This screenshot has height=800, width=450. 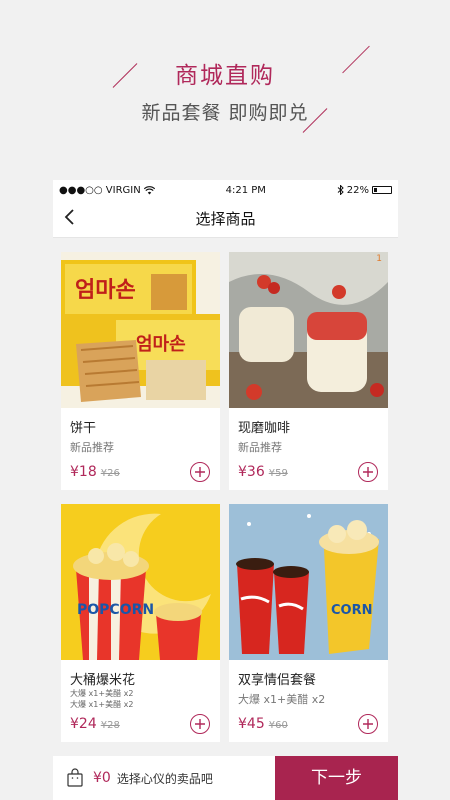 I want to click on battery-icon, so click(x=381, y=190).